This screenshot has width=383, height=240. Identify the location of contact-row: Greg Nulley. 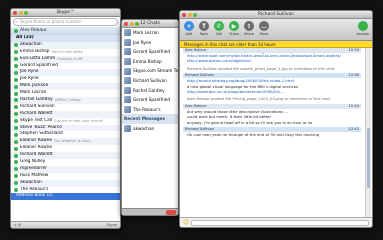
(65, 162).